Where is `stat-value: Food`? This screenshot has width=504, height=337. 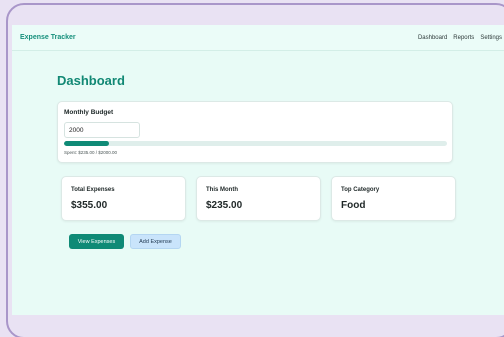 stat-value: Food is located at coordinates (353, 205).